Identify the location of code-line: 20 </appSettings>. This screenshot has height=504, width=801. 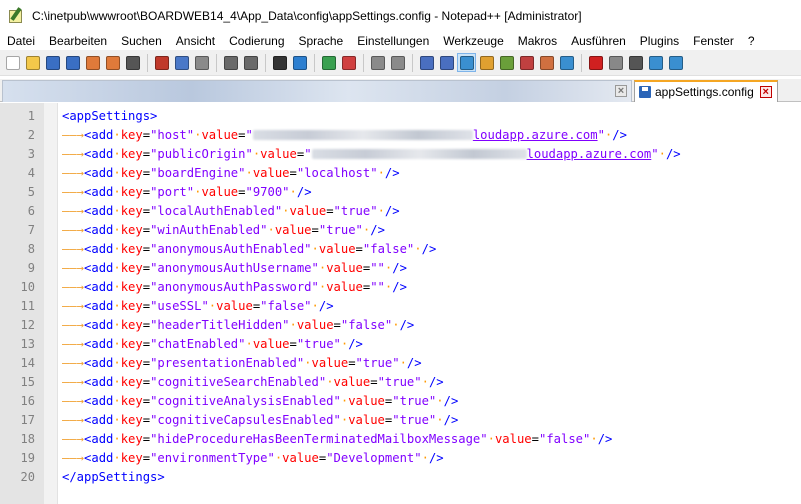
(400, 476).